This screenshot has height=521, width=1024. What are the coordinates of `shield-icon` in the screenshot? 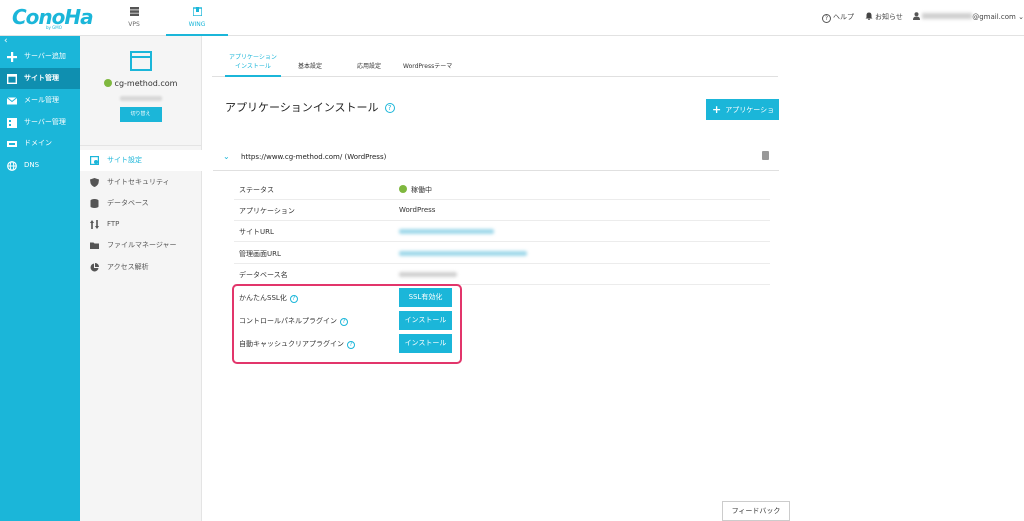 It's located at (94, 182).